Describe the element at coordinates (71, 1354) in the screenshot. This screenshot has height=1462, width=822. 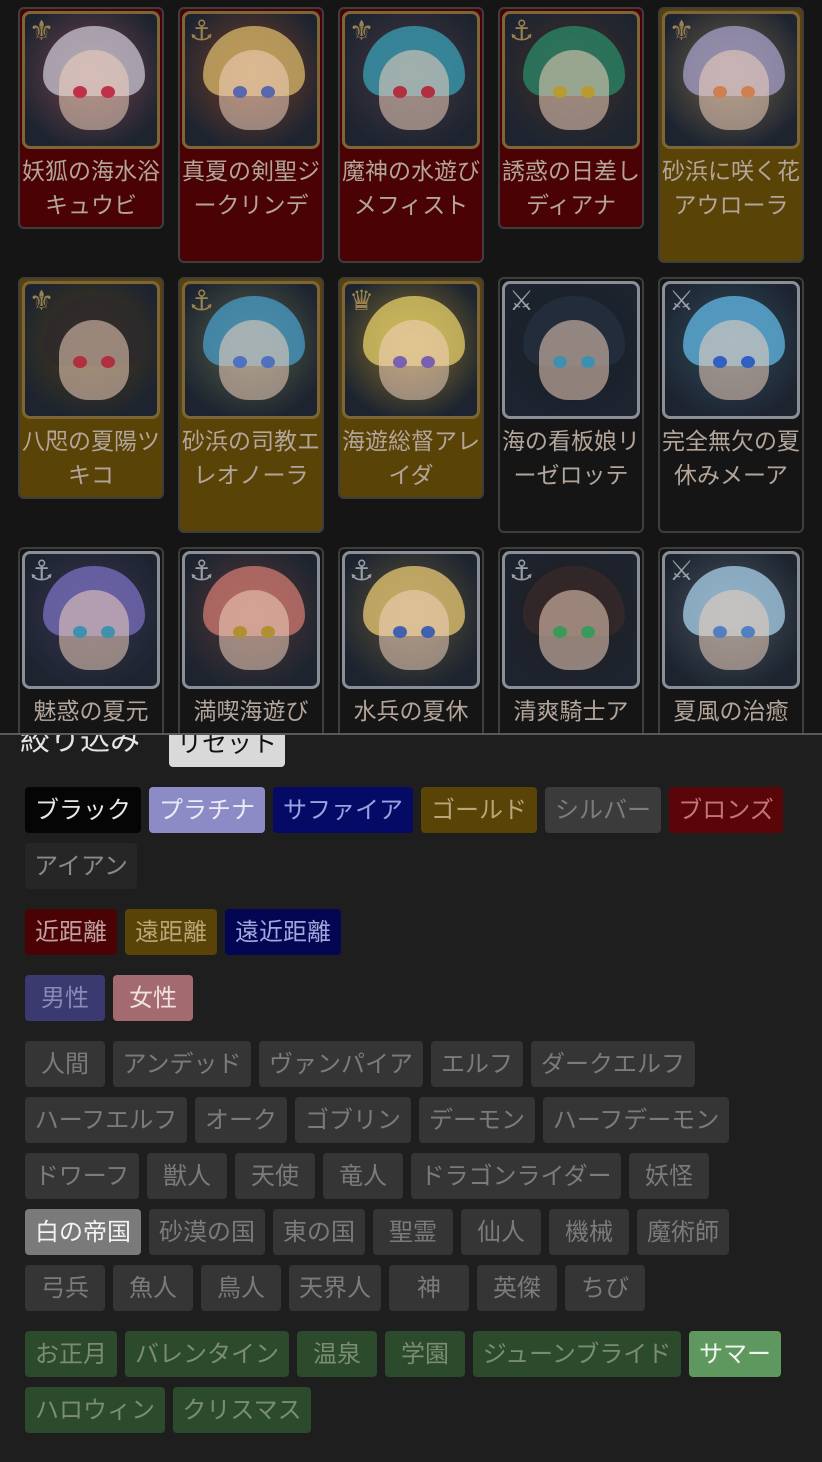
I see `event-chip: お正月` at that location.